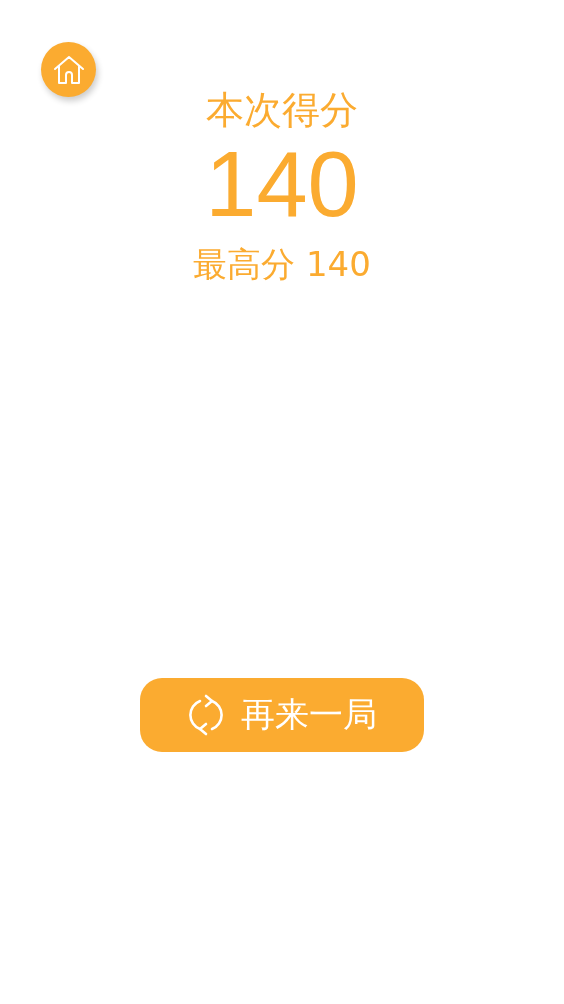  I want to click on home-button, so click(68, 69).